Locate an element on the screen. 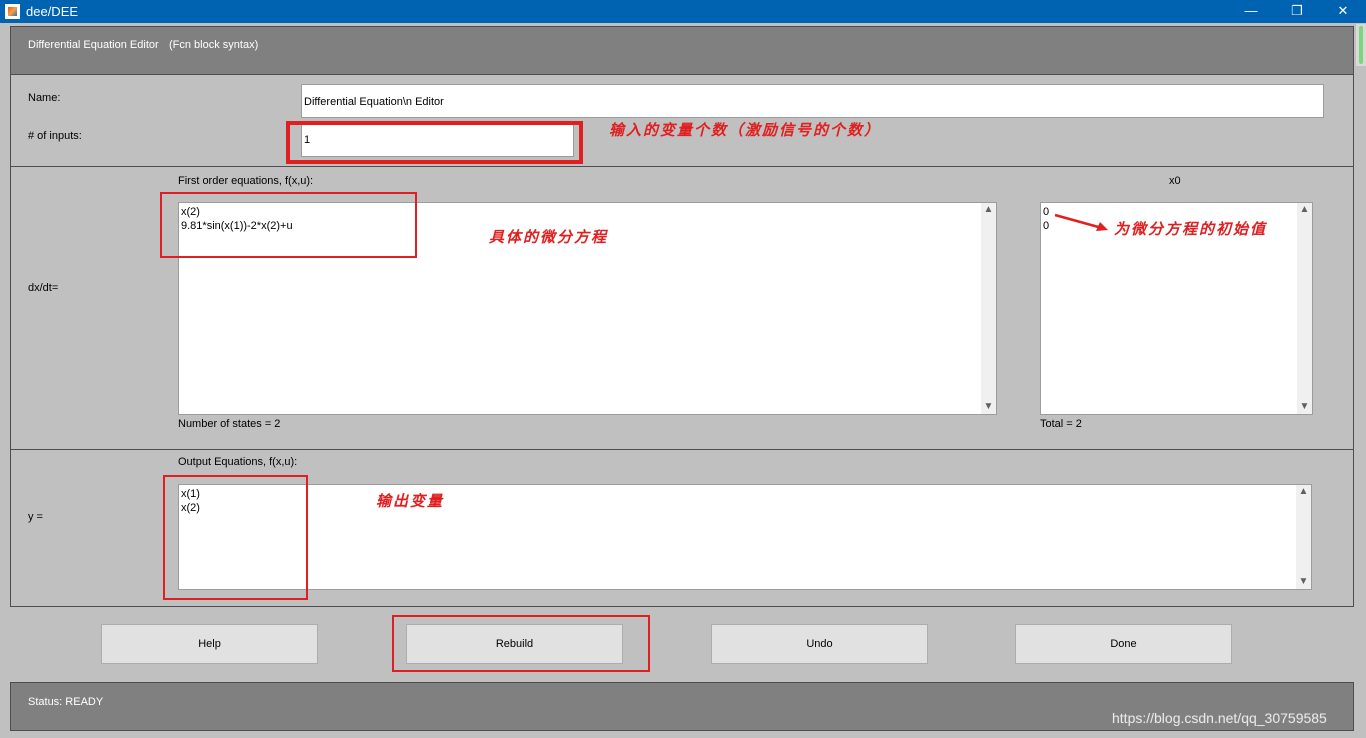 Image resolution: width=1366 pixels, height=738 pixels. status-text: Status: READY is located at coordinates (66, 702).